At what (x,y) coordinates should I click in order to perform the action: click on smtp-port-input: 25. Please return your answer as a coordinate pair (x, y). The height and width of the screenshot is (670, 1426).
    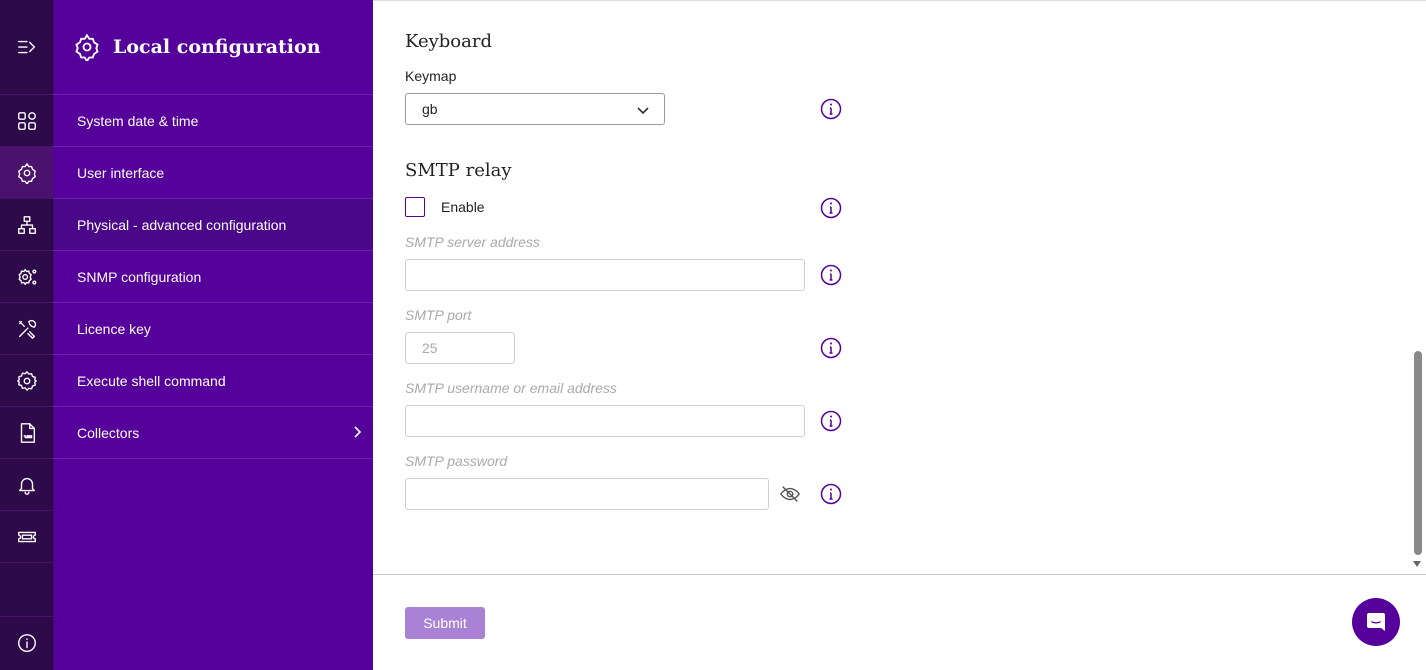
    Looking at the image, I should click on (460, 348).